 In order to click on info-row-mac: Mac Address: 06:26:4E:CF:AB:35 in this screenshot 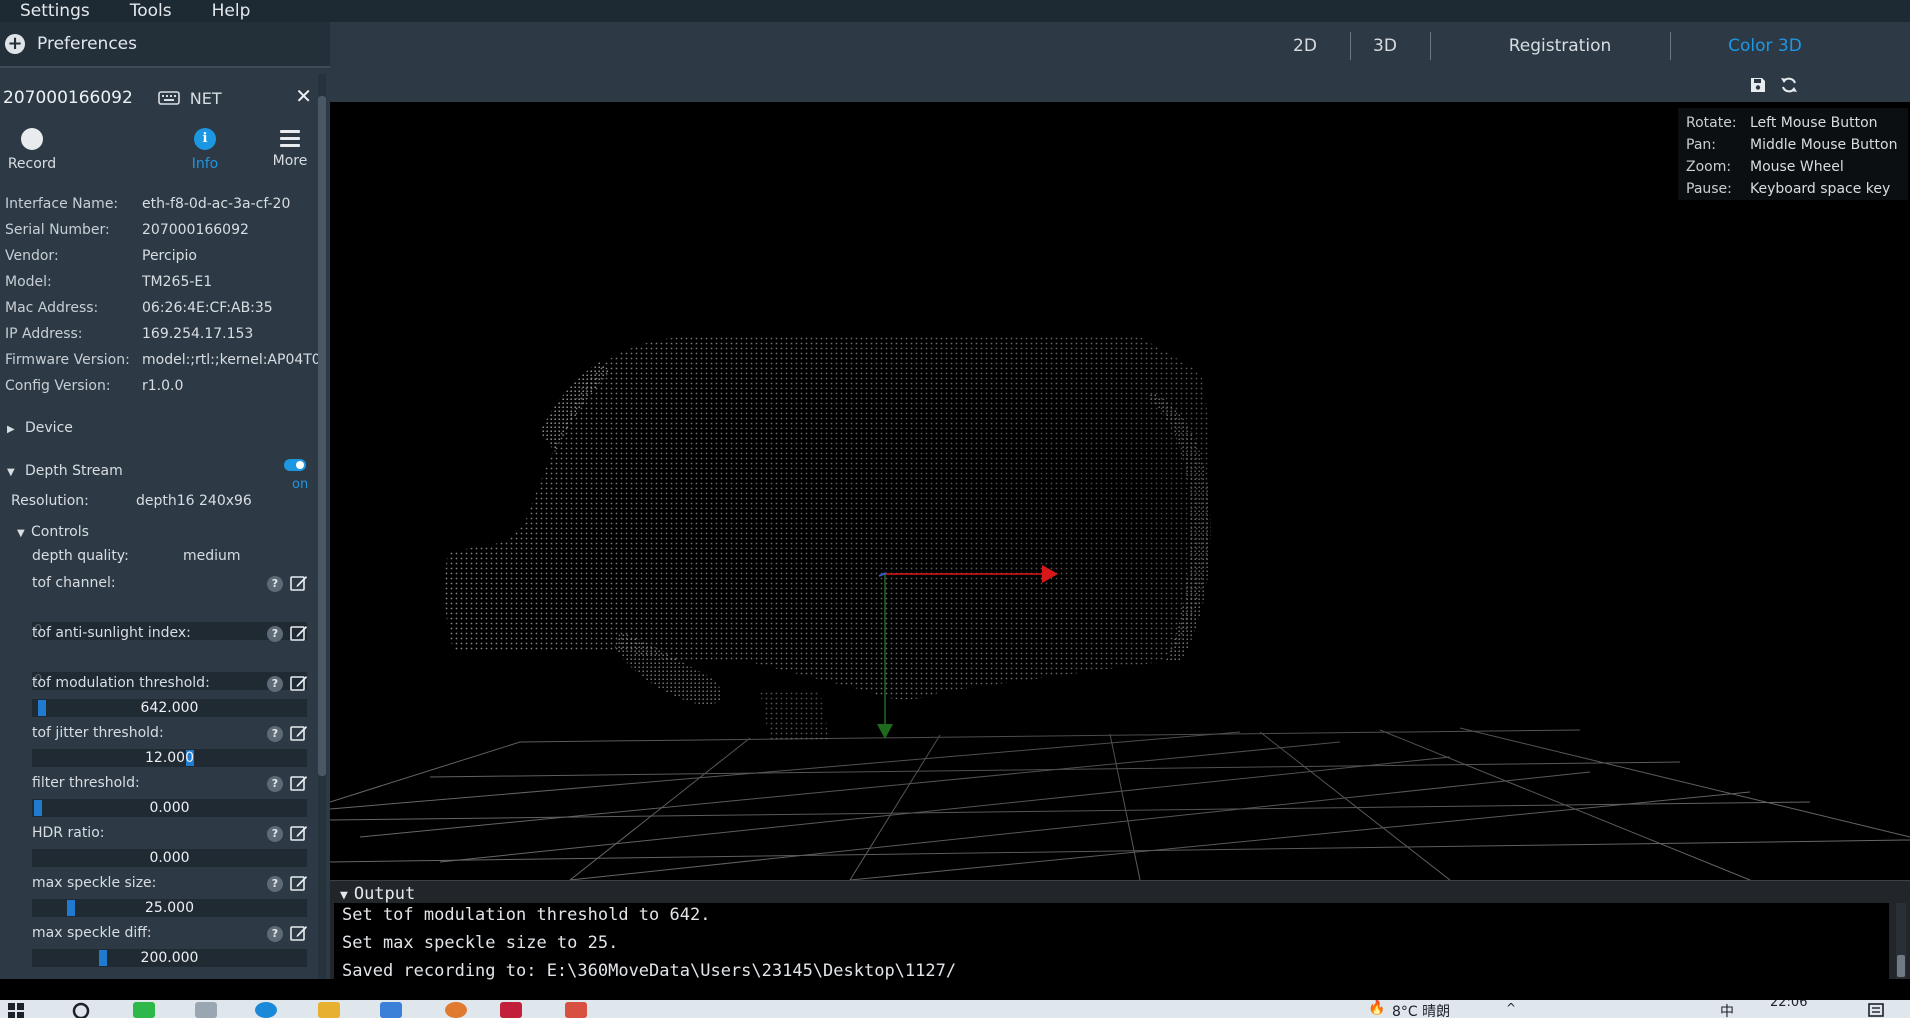, I will do `click(139, 308)`.